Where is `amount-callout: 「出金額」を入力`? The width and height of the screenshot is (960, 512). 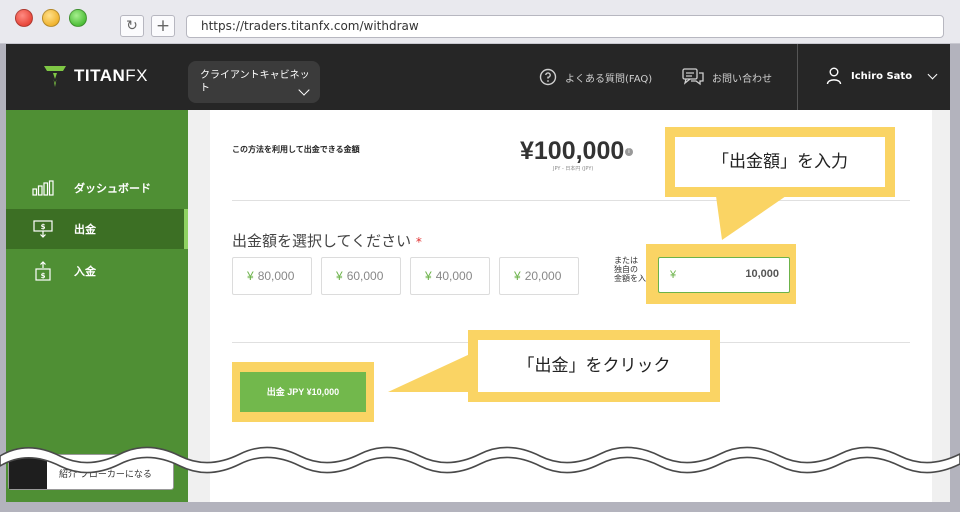
amount-callout: 「出金額」を入力 is located at coordinates (780, 162).